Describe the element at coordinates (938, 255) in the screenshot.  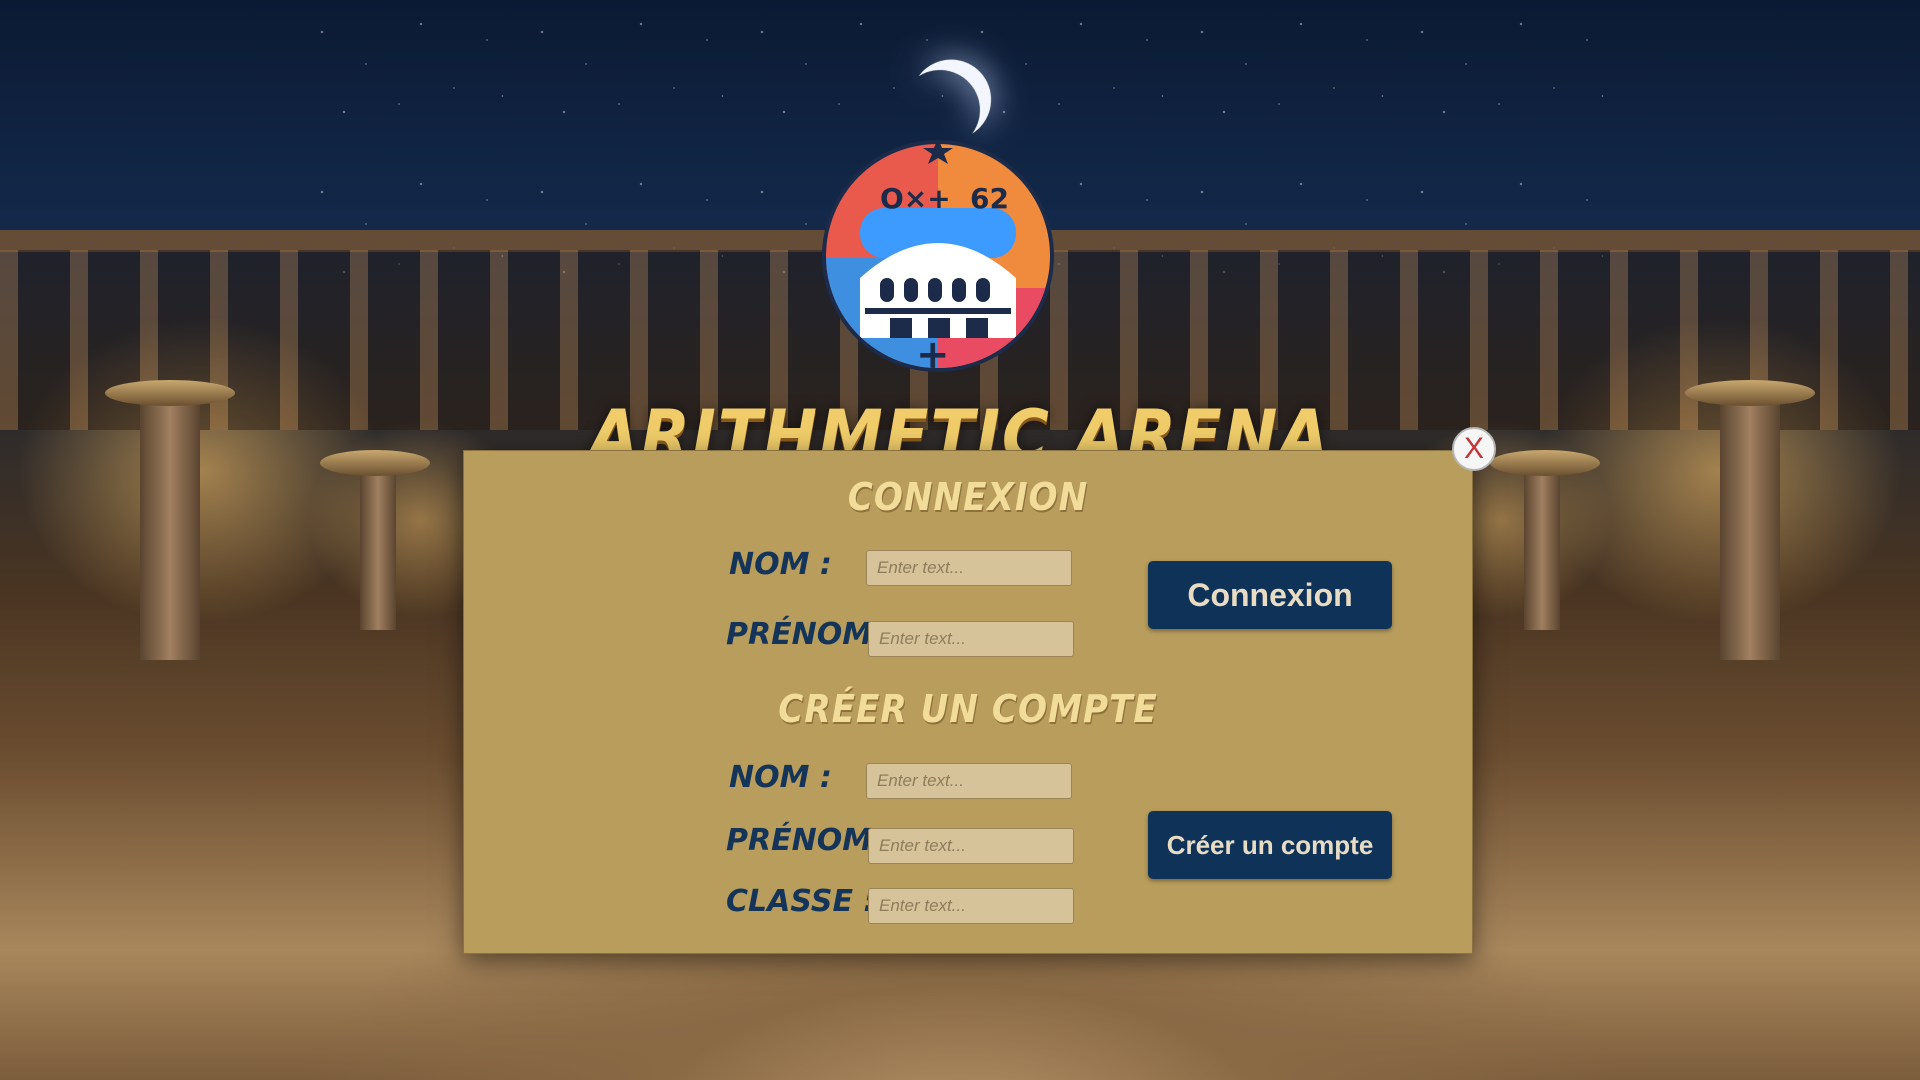
I see `arena-logo-icon: O×+ 62 +` at that location.